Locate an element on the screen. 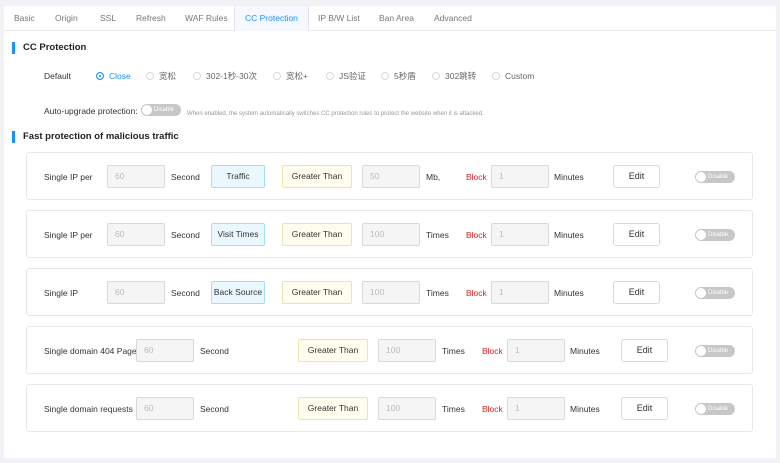  tab-ban-area: Ban Area is located at coordinates (396, 18).